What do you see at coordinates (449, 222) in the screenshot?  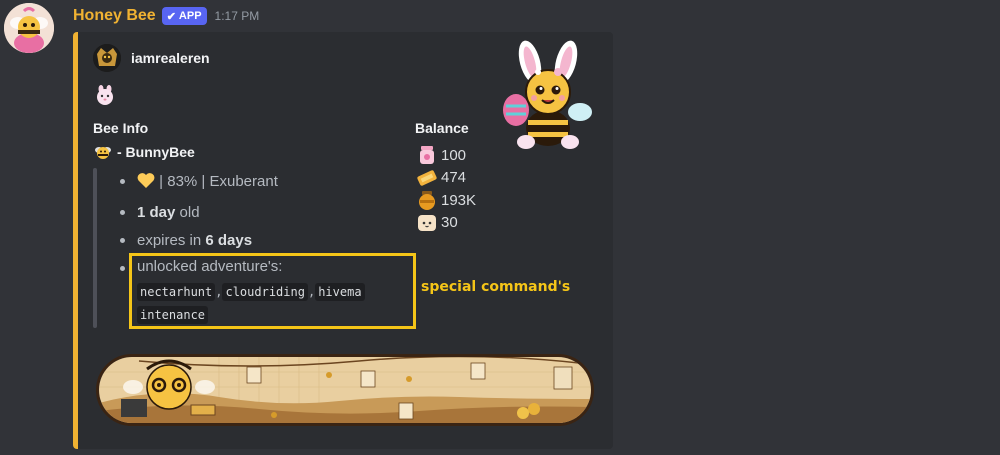 I see `balance-value: 30` at bounding box center [449, 222].